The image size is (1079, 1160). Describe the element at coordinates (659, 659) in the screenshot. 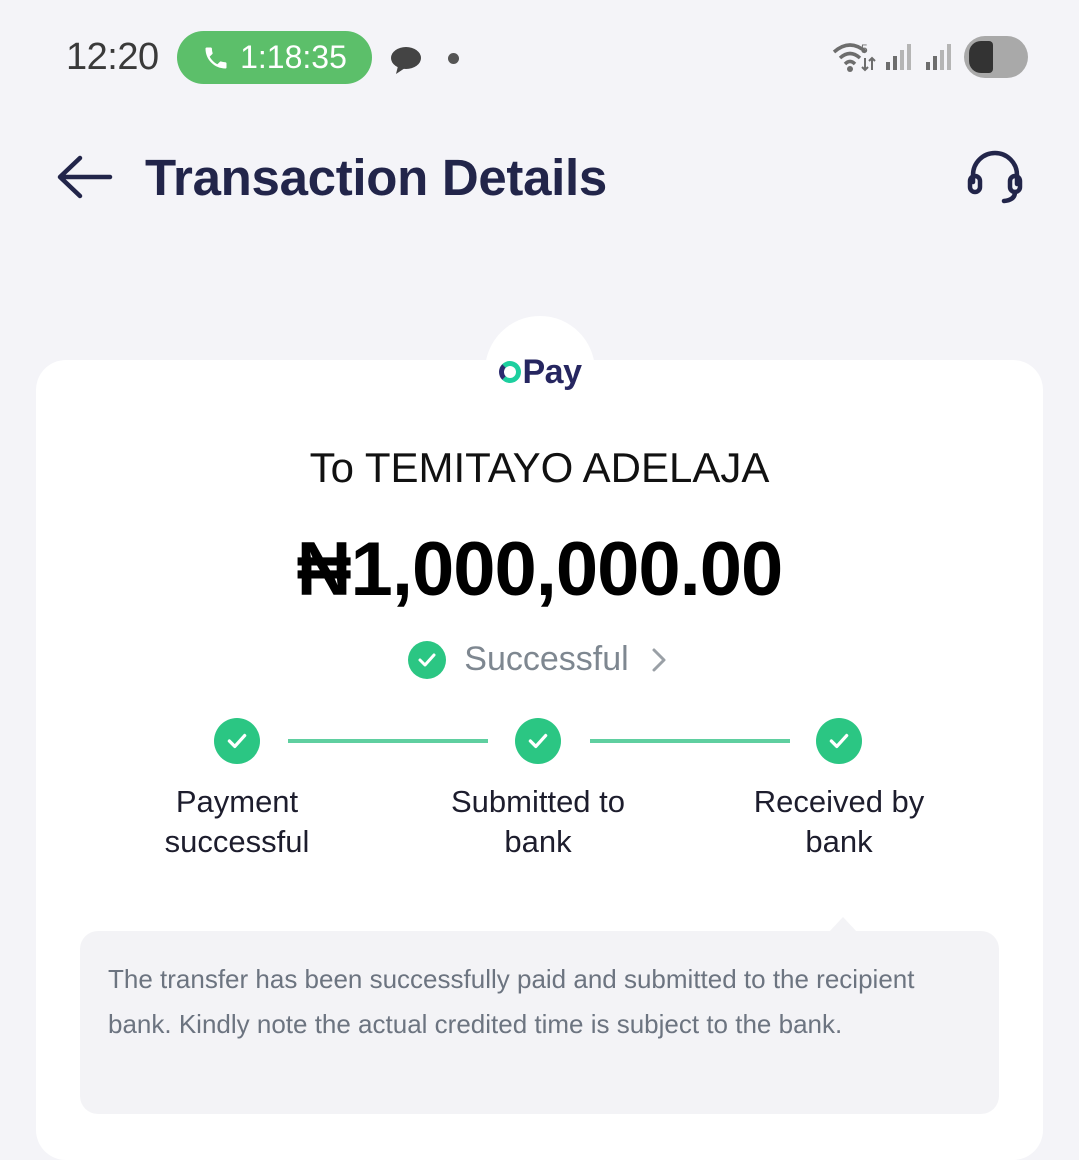

I see `chevron-right-icon` at that location.